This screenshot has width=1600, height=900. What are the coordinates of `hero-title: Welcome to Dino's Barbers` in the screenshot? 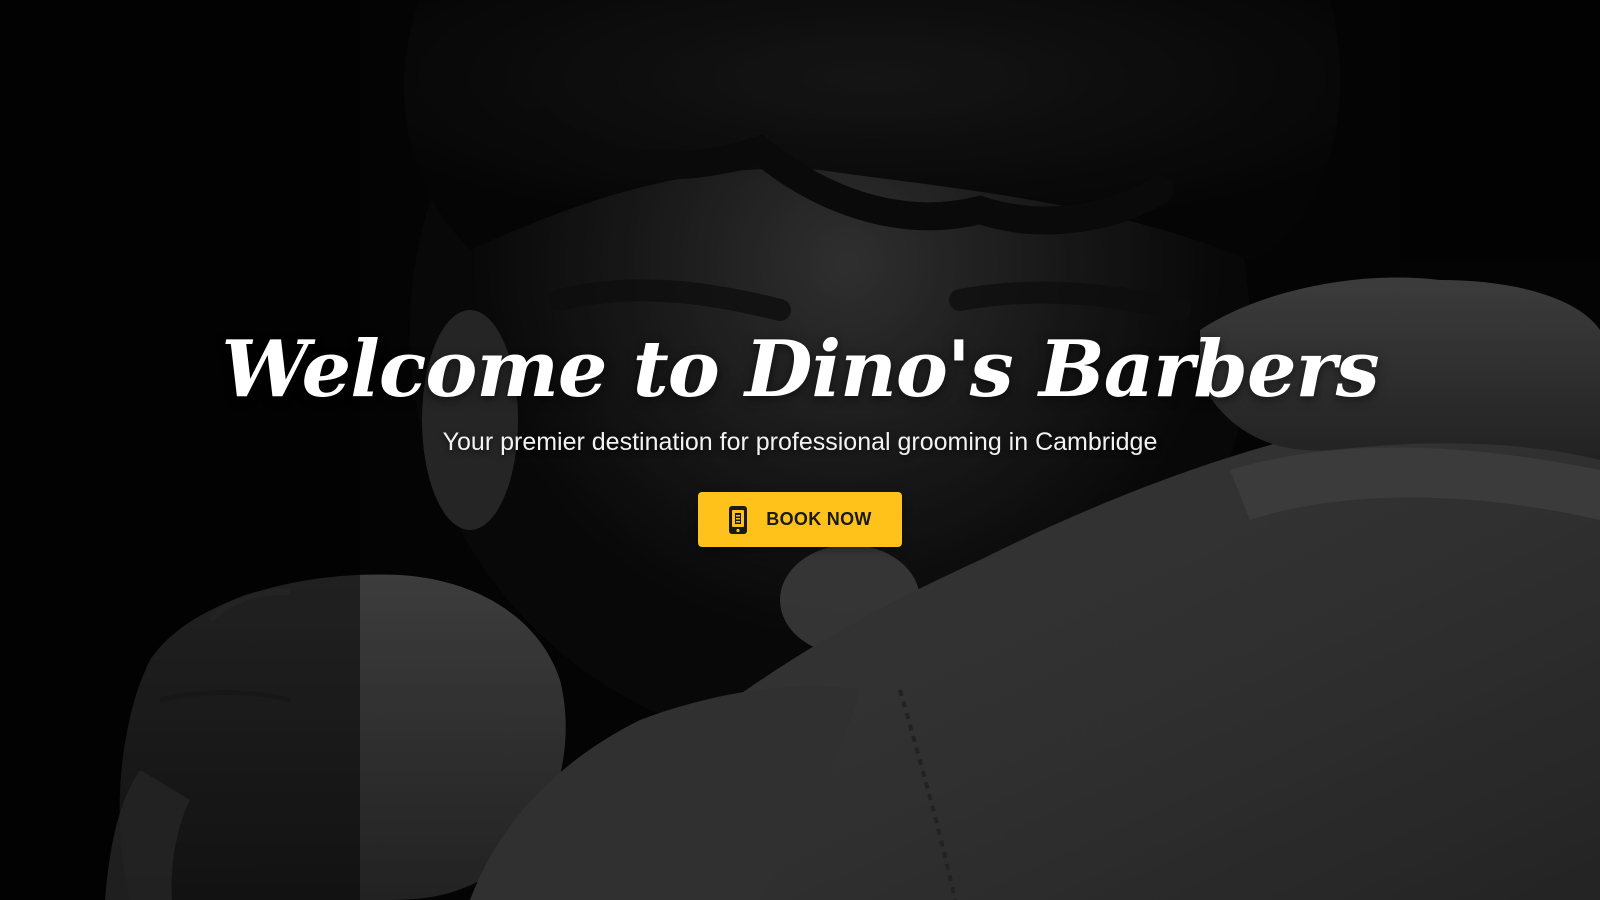 It's located at (800, 369).